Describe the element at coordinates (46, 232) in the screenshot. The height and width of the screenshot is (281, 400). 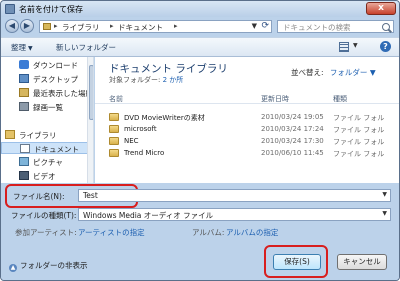
I see `artist-label: 参加アーティスト:` at that location.